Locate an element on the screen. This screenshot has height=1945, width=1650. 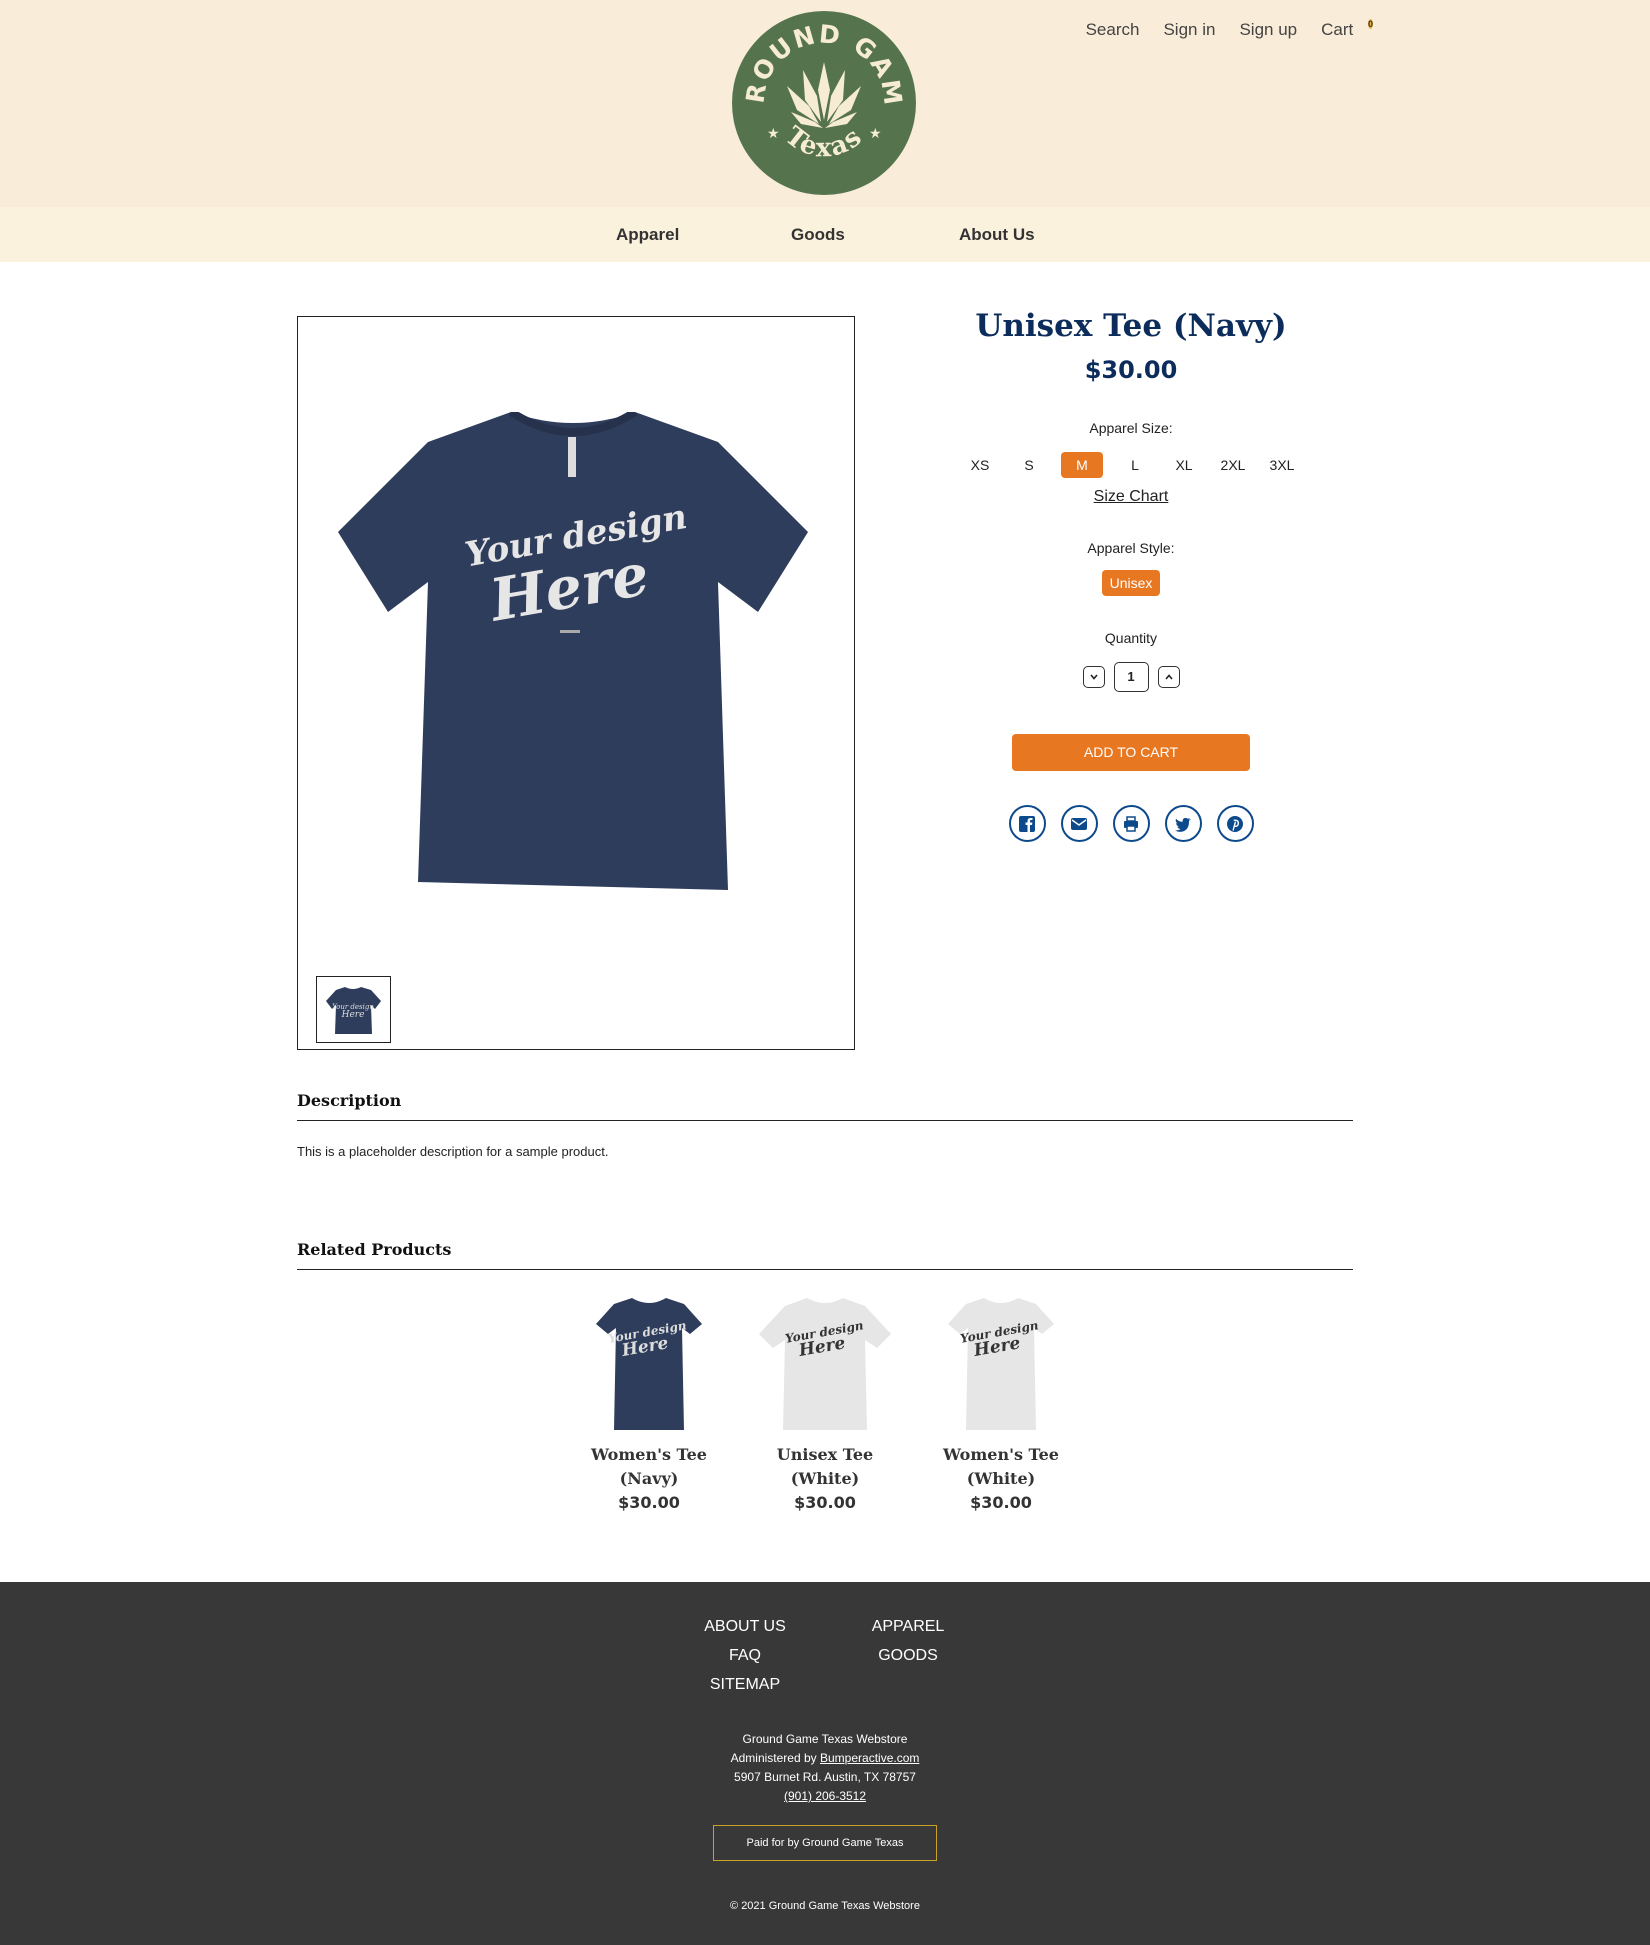
product-image-gallery: Your design Here Your design Here is located at coordinates (576, 683).